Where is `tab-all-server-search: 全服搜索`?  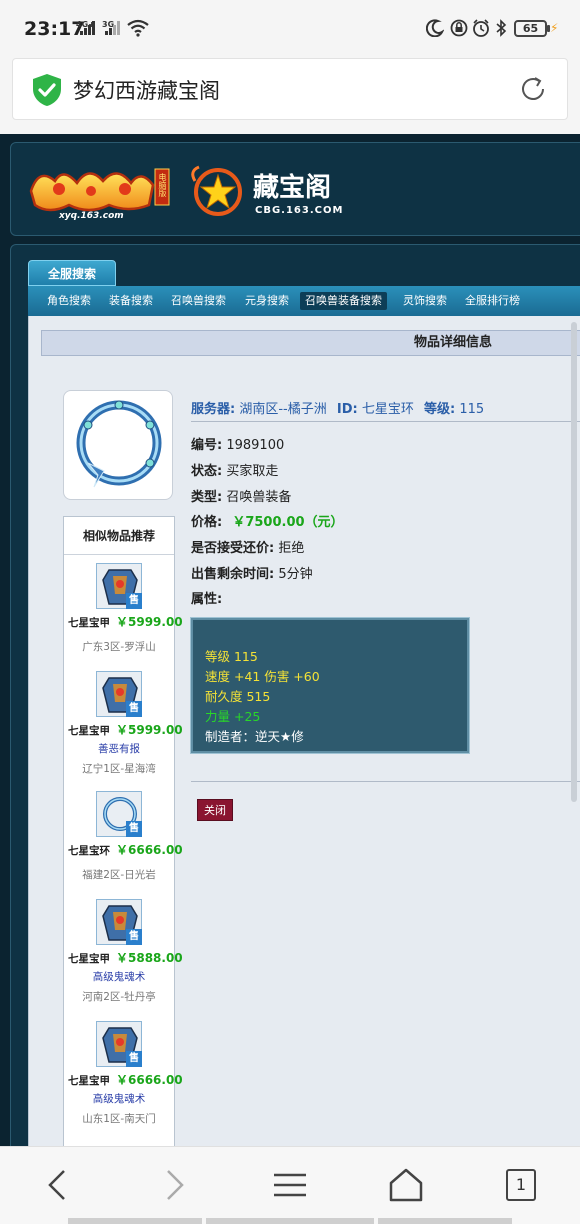 tab-all-server-search: 全服搜索 is located at coordinates (72, 273).